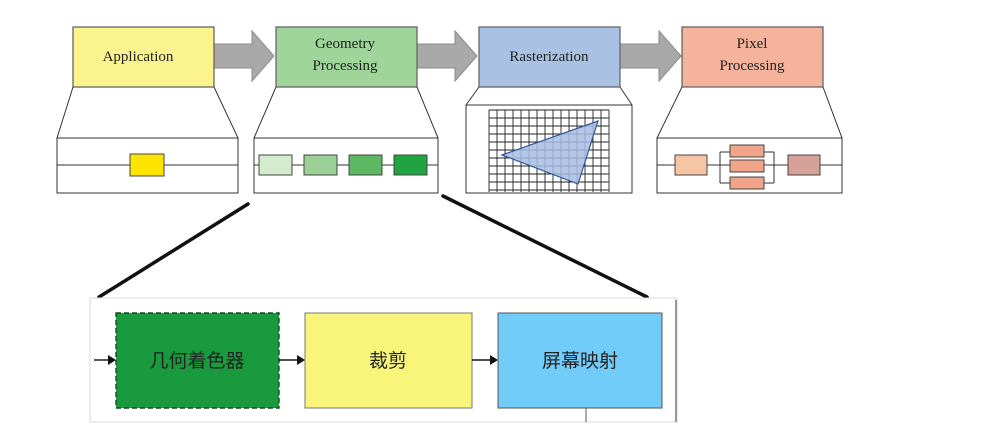 This screenshot has width=999, height=447. Describe the element at coordinates (752, 66) in the screenshot. I see `stage-label-pixel-line2: Processing` at that location.